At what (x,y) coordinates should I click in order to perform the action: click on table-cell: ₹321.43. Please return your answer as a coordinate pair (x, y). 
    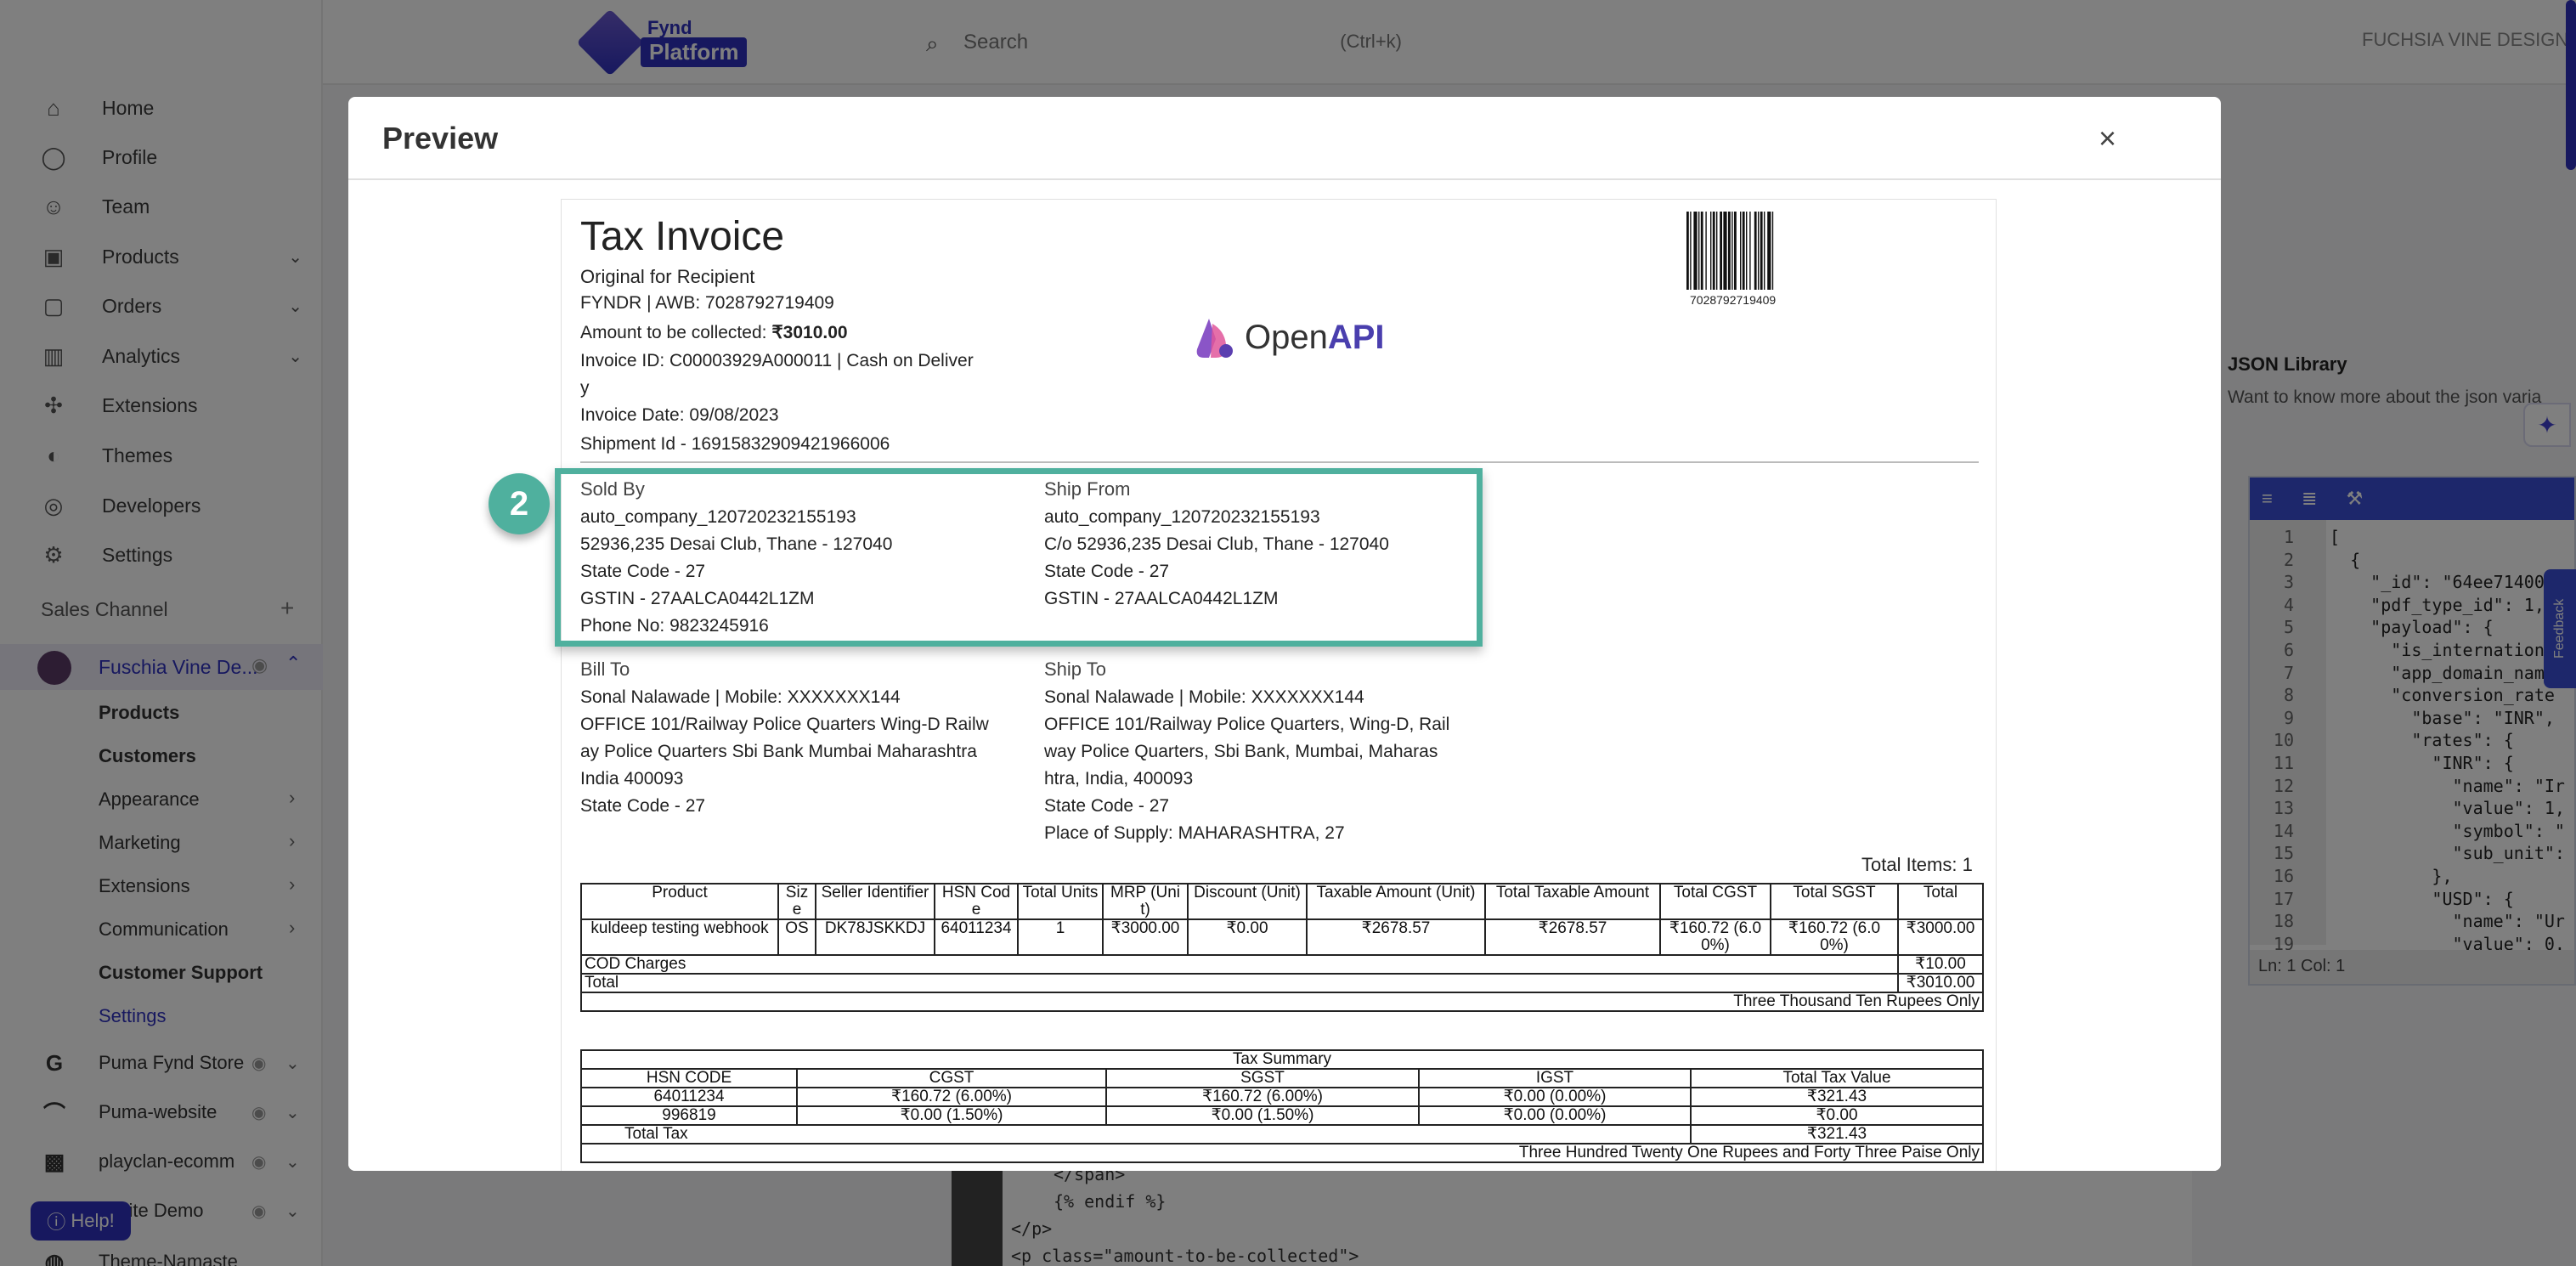
    Looking at the image, I should click on (1837, 1097).